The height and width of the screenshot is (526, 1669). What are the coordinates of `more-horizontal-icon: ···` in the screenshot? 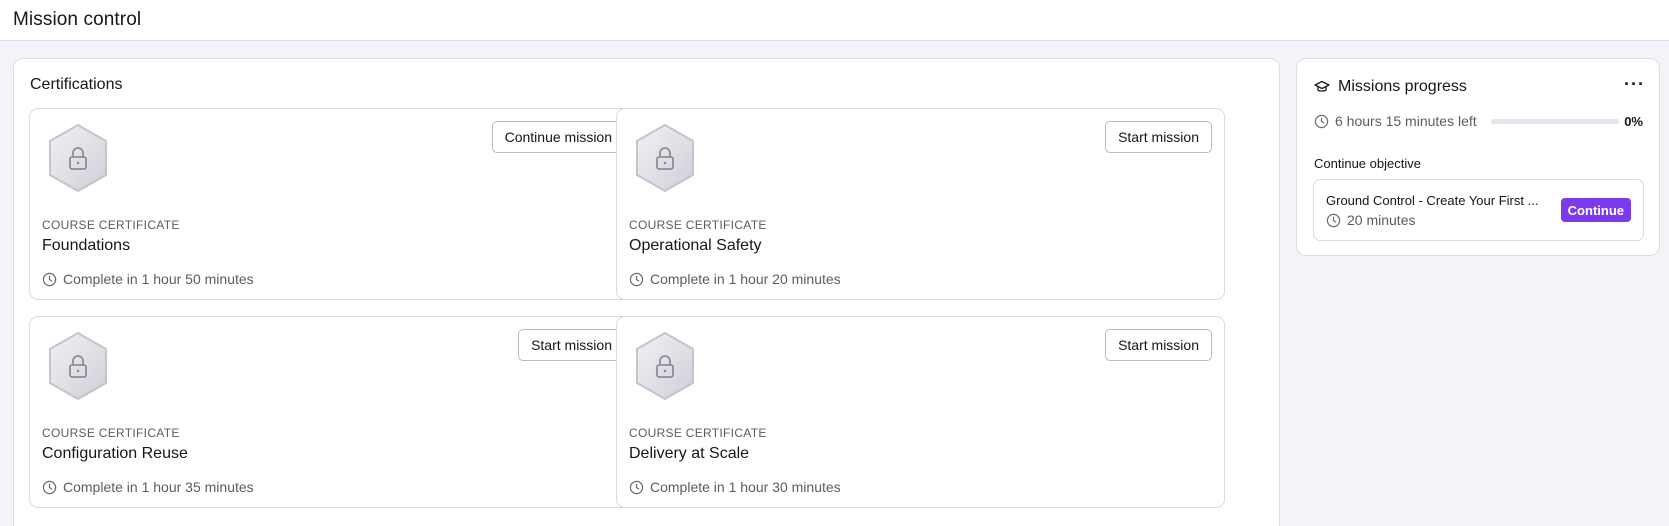 It's located at (1634, 85).